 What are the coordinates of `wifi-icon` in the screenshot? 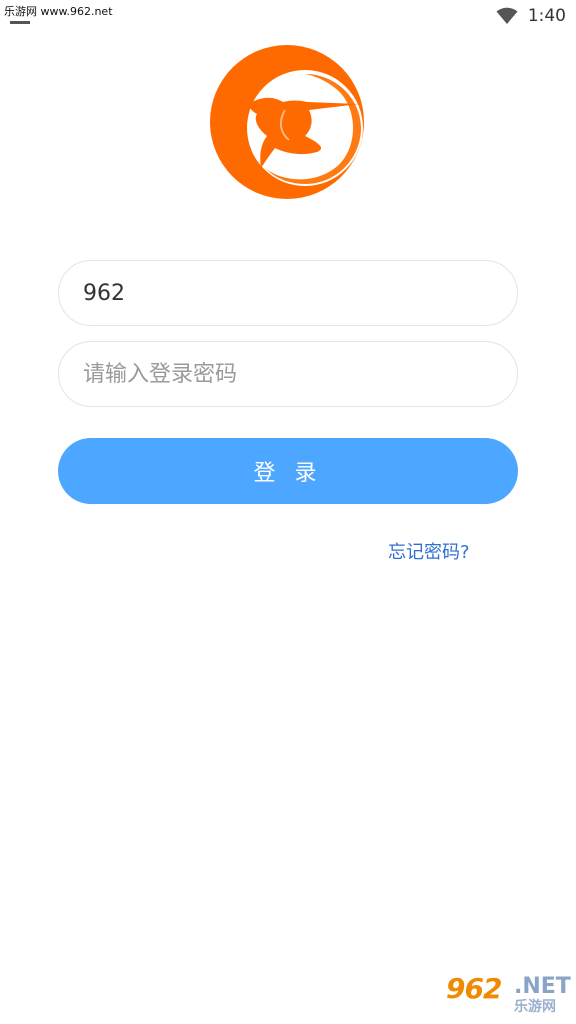 It's located at (507, 15).